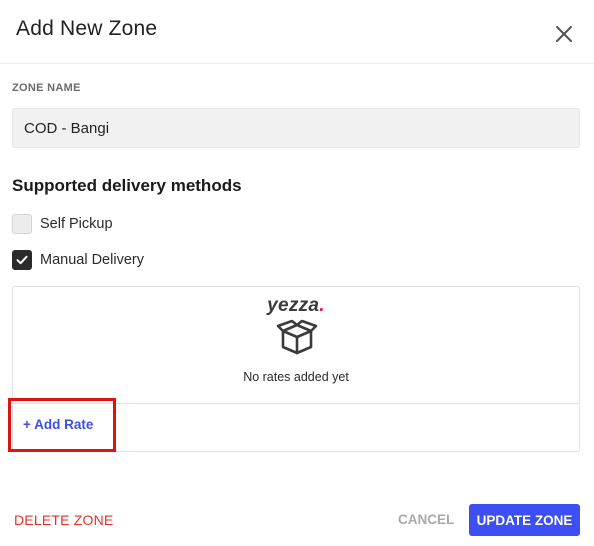 This screenshot has width=594, height=546. What do you see at coordinates (296, 128) in the screenshot?
I see `zone-name-input` at bounding box center [296, 128].